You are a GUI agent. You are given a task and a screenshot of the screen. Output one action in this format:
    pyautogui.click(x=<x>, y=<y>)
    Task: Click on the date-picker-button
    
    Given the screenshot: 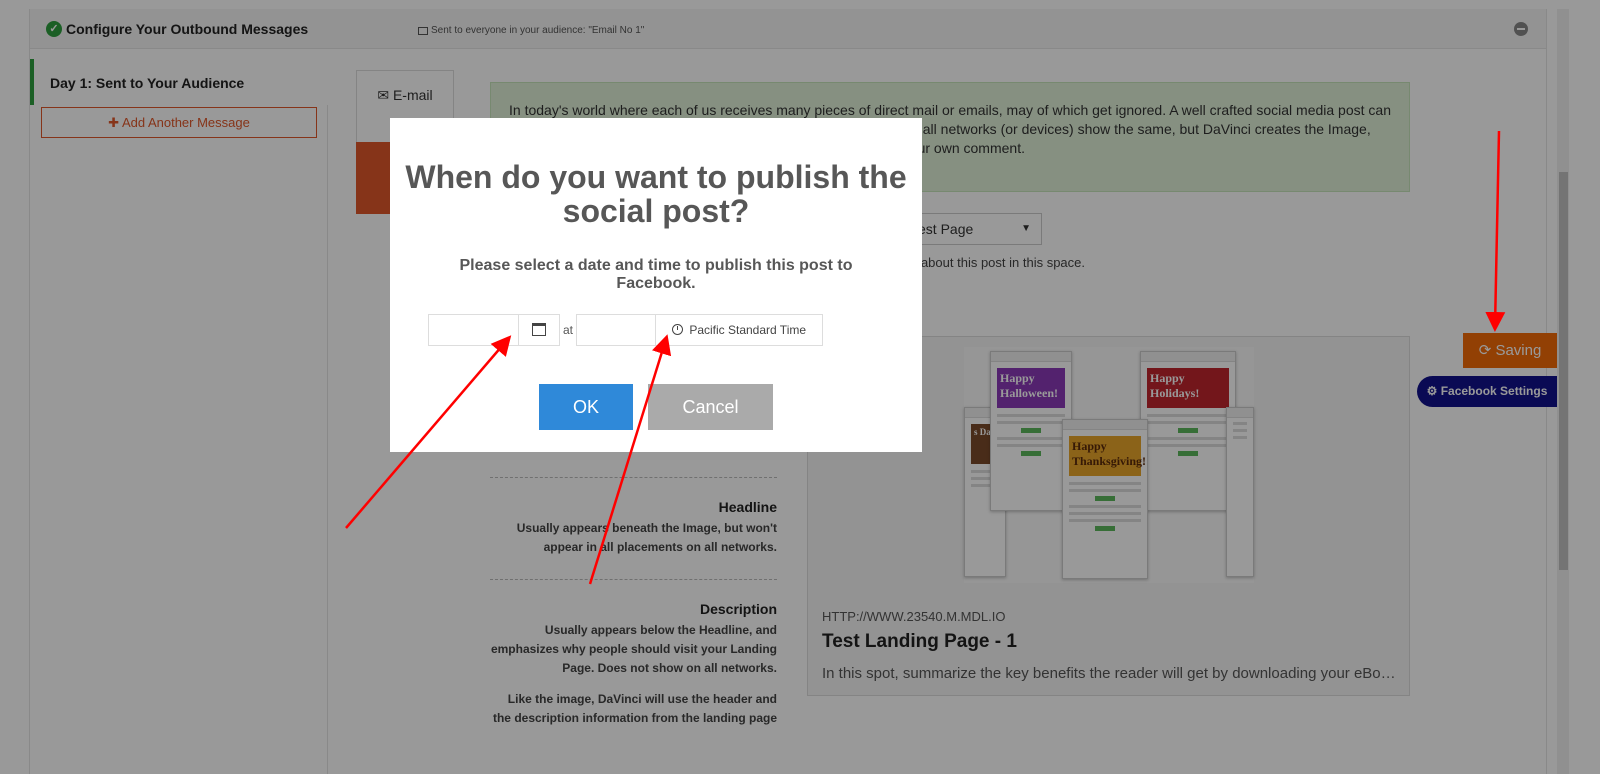 What is the action you would take?
    pyautogui.click(x=539, y=330)
    